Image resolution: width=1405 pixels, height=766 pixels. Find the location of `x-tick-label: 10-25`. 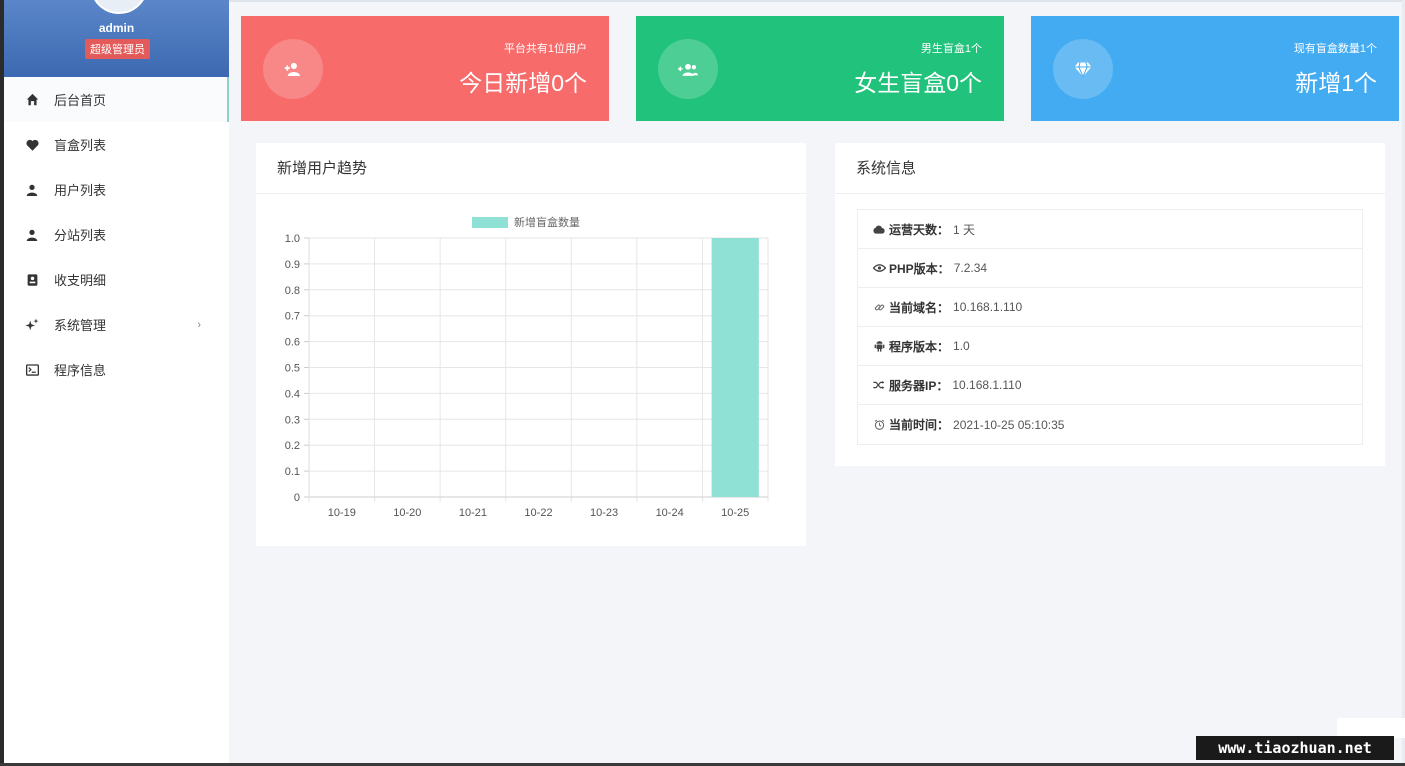

x-tick-label: 10-25 is located at coordinates (735, 513).